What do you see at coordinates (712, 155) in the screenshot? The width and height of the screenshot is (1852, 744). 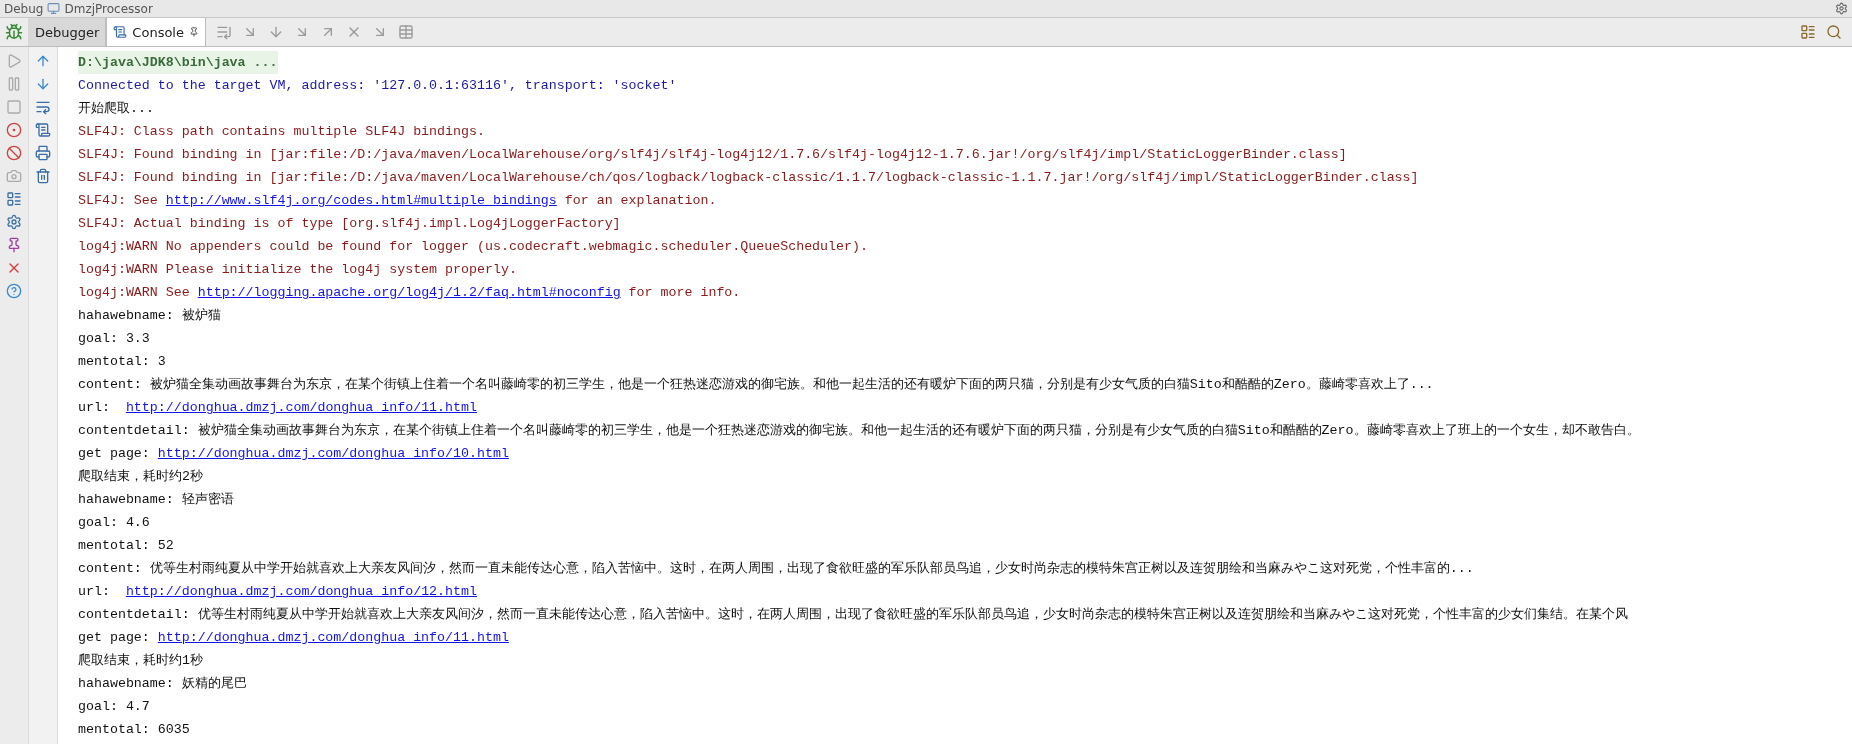 I see `console-line: SLF4J: Found binding in [jar:file:/D:/java/maven/LocalWarehouse/org/slf4j/slf4j-log4j12/1.7.6/slf4j-log4j12-1.7.6.jar!/org/slf4j/impl/StaticLoggerBinder.class]` at bounding box center [712, 155].